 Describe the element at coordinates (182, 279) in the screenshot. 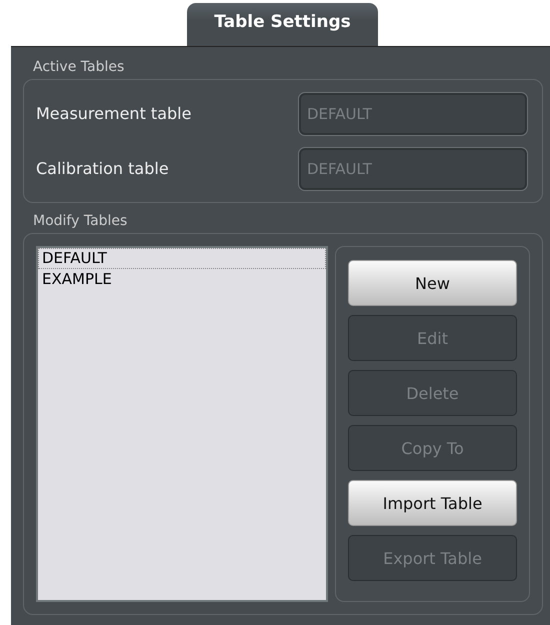

I see `list-item: EXAMPLE` at that location.